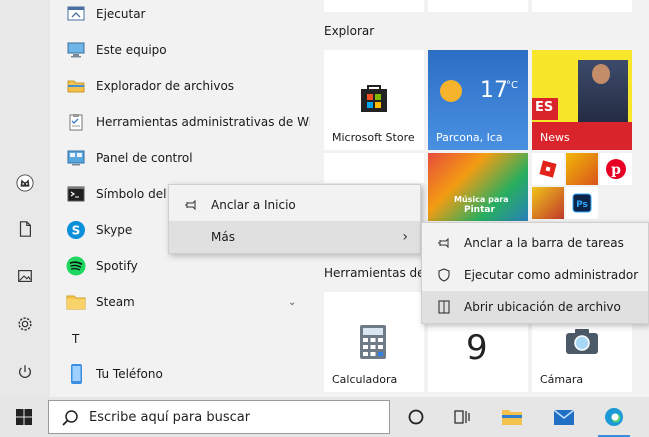  I want to click on app-item-panel-control: Panel de control, so click(180, 158).